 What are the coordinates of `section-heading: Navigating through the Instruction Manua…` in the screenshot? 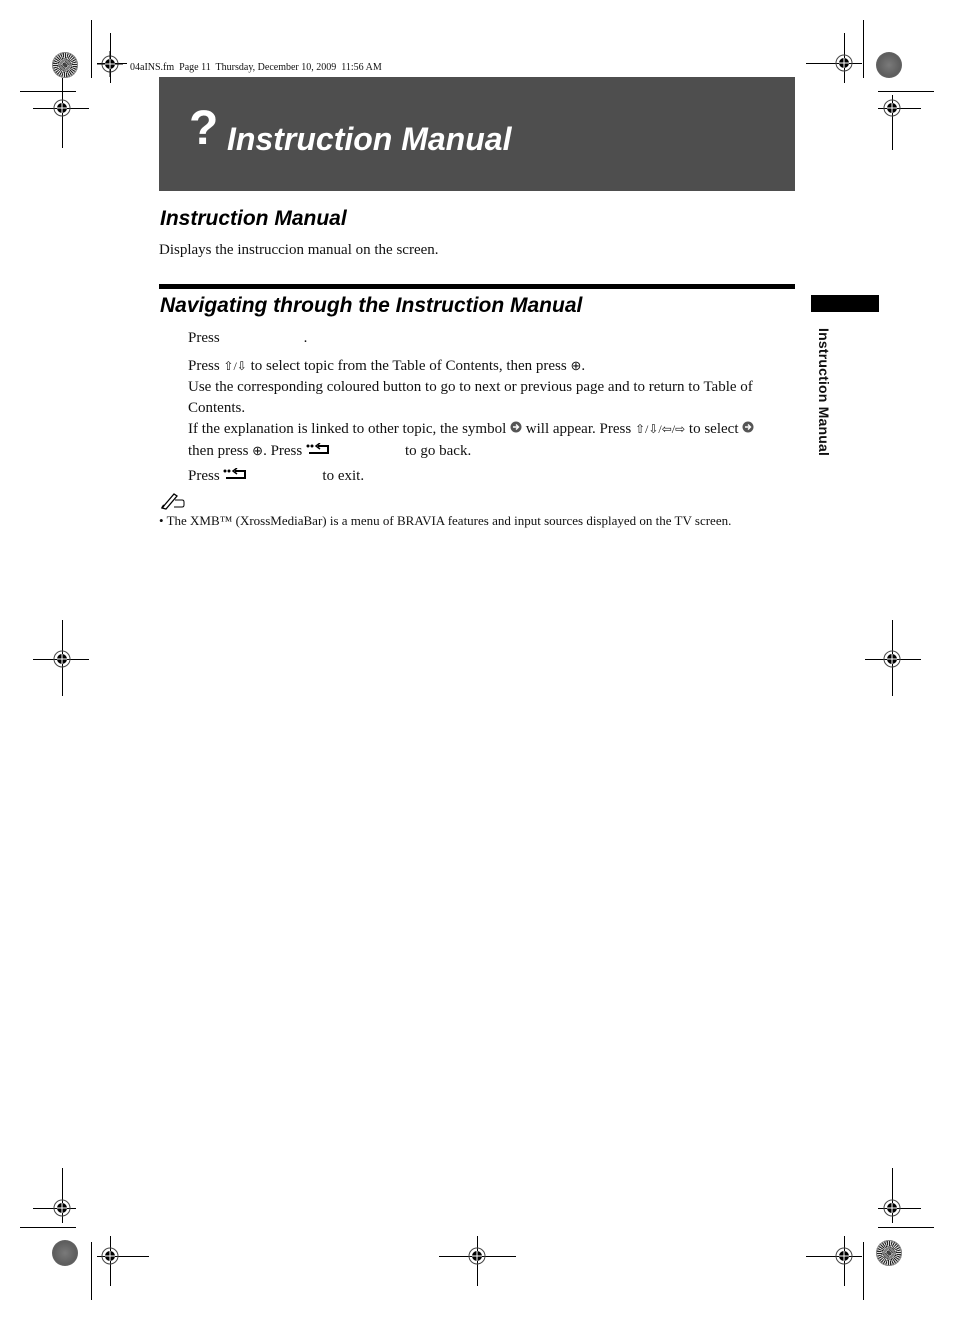 It's located at (371, 305).